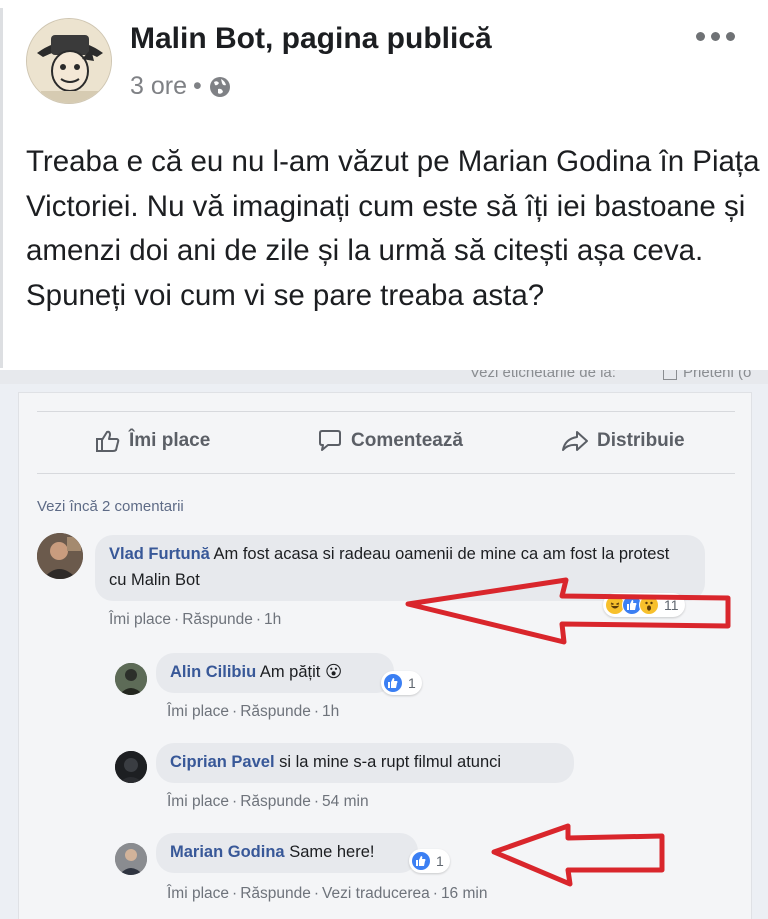 This screenshot has width=768, height=919. I want to click on post-meta: 3 ore •, so click(181, 86).